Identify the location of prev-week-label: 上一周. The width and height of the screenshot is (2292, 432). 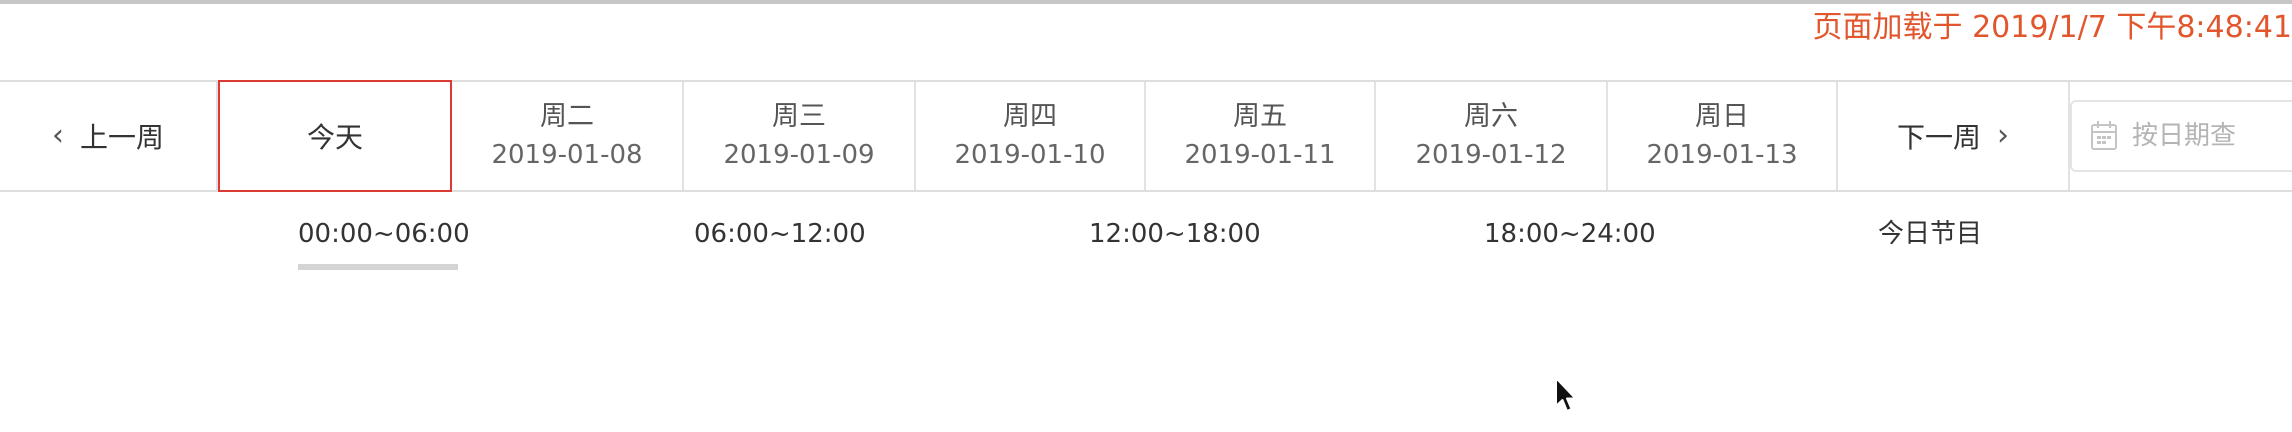
(121, 137).